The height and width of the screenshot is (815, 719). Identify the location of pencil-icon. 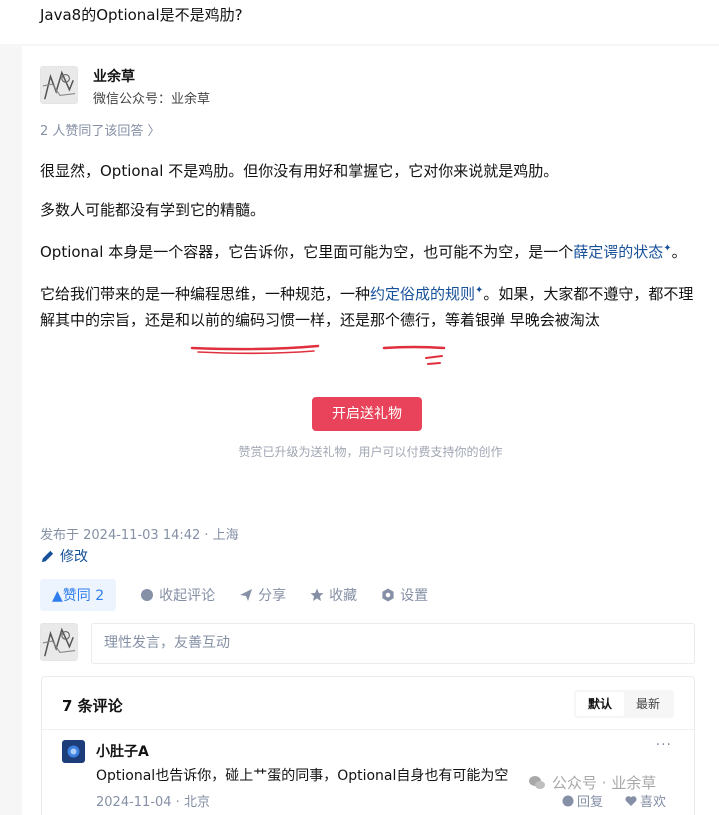
(47, 556).